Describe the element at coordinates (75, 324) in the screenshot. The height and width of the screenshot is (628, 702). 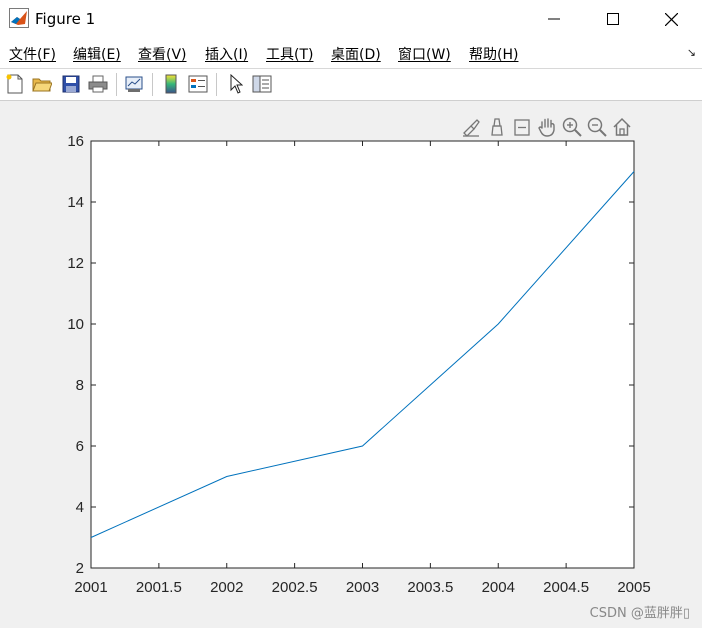
I see `y-tick-label: 10` at that location.